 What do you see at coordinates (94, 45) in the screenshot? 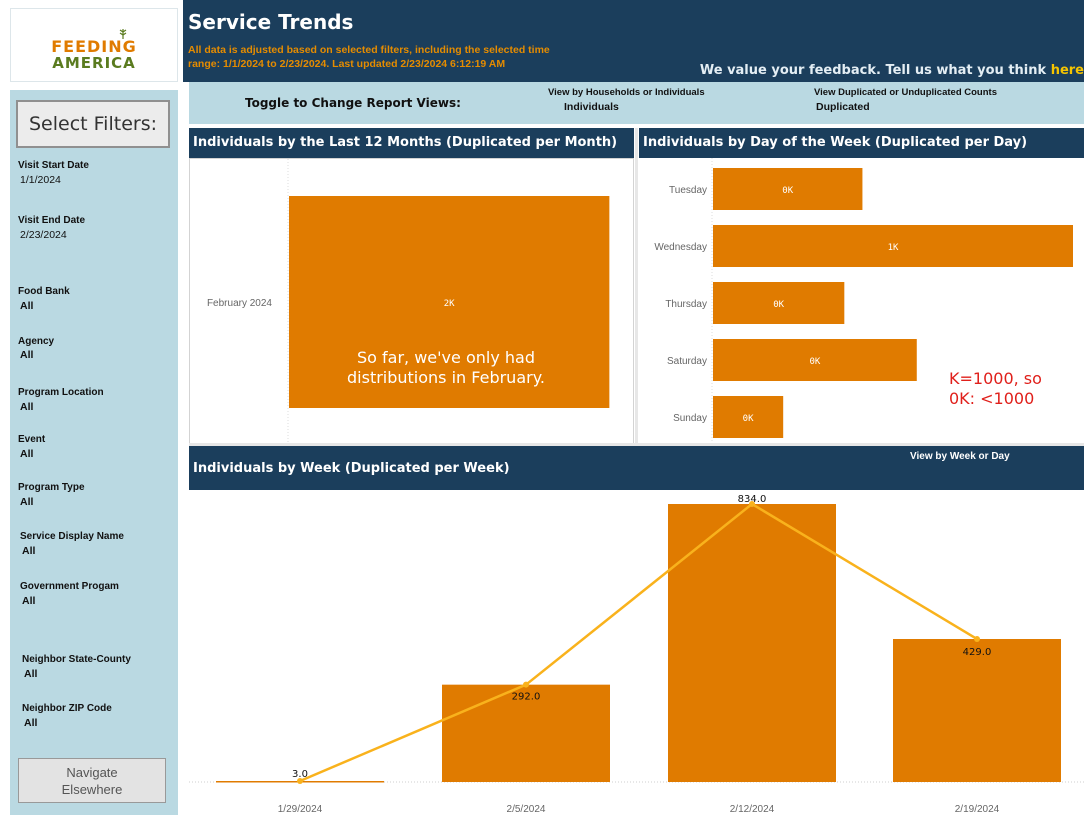
I see `feeding-america-logo: FEEDING AMERICA` at bounding box center [94, 45].